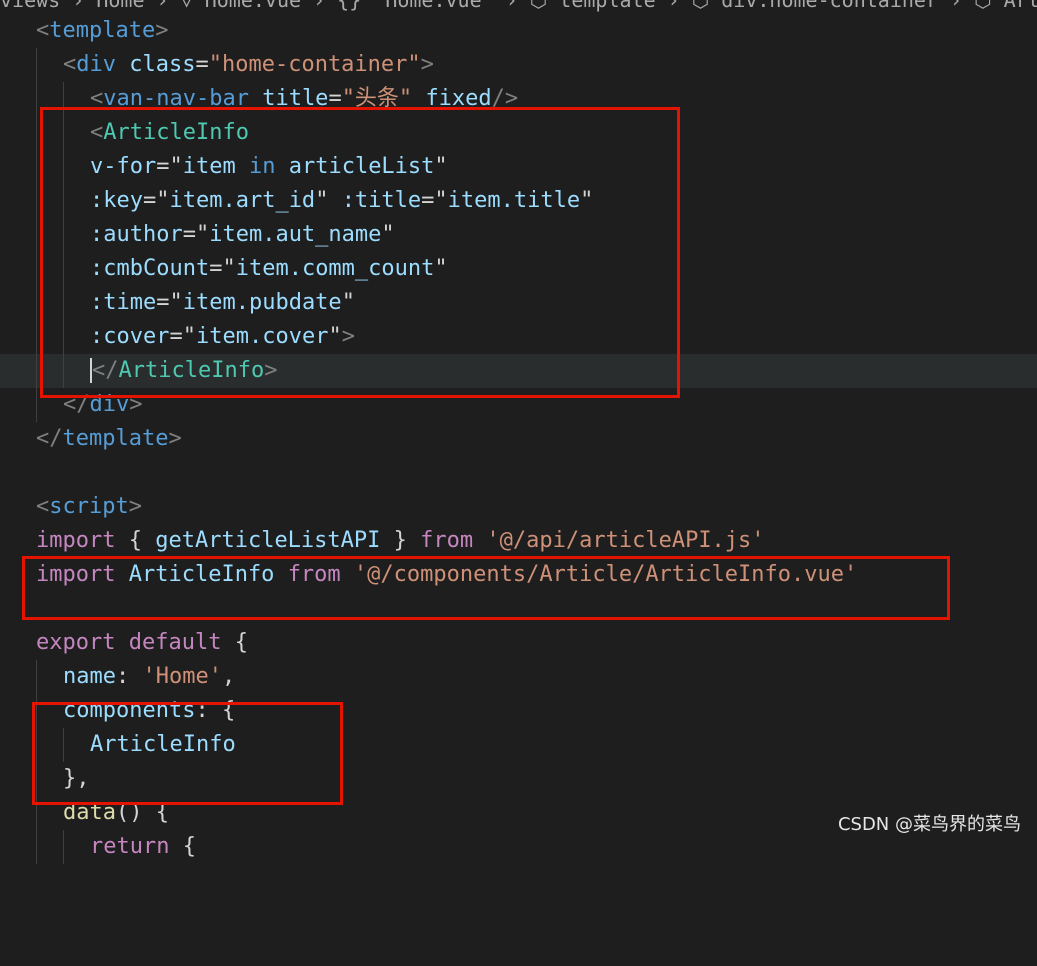 The height and width of the screenshot is (966, 1037). What do you see at coordinates (76, 540) in the screenshot?
I see `code-token: import` at bounding box center [76, 540].